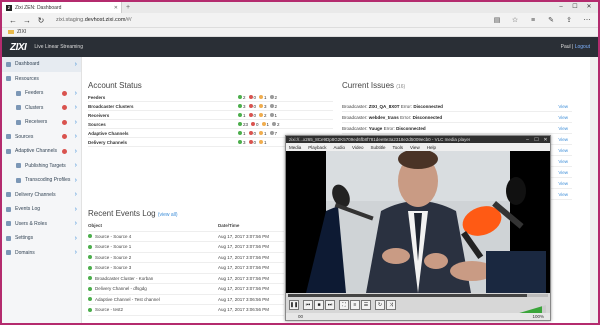 This screenshot has height=325, width=600. What do you see at coordinates (210, 115) in the screenshot?
I see `account-status-row: Receivers 1 0 2 1` at bounding box center [210, 115].